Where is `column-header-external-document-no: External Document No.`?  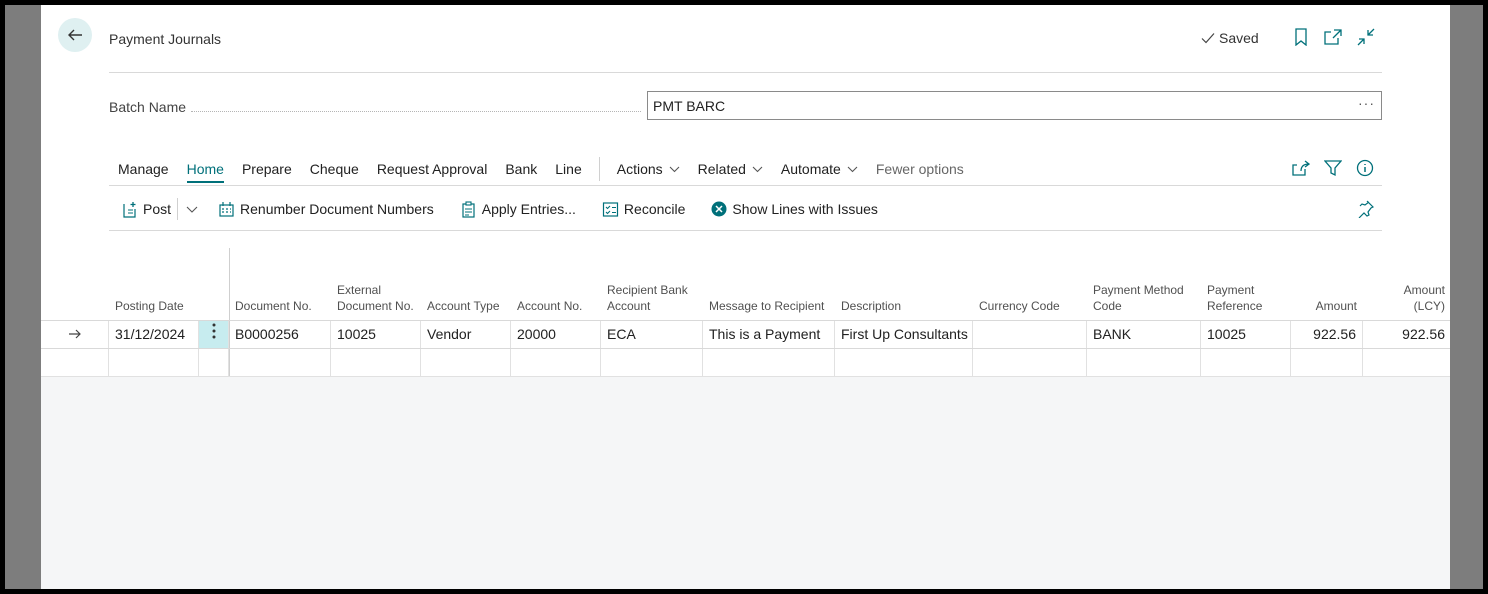
column-header-external-document-no: External Document No. is located at coordinates (376, 284).